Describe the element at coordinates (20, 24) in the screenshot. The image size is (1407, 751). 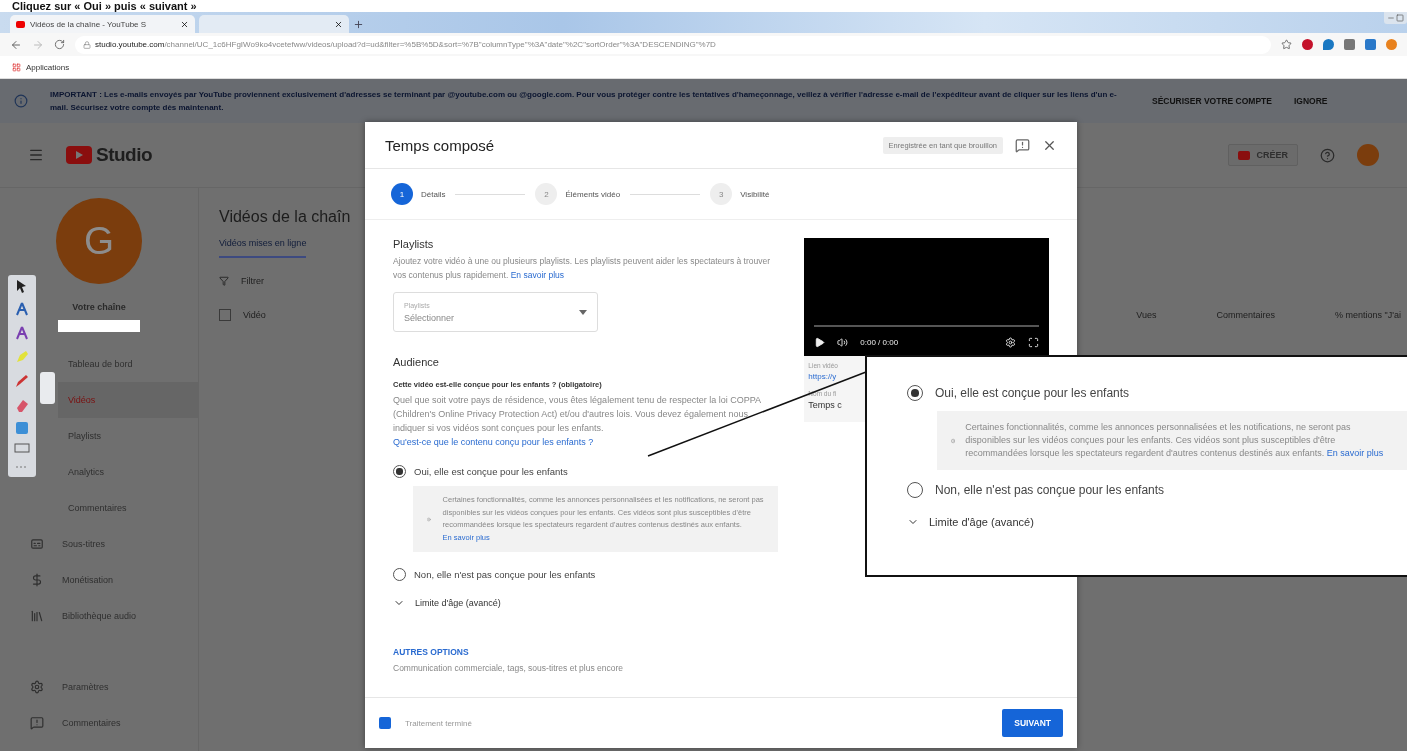
I see `youtube-favicon-icon` at that location.